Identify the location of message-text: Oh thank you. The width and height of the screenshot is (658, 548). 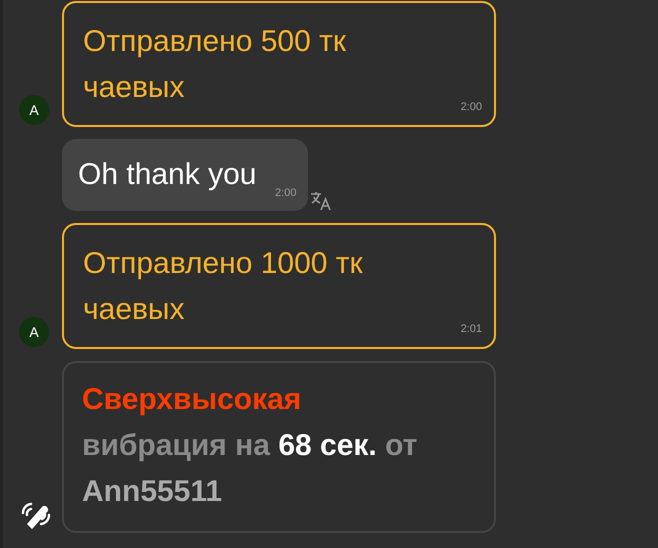
(167, 175).